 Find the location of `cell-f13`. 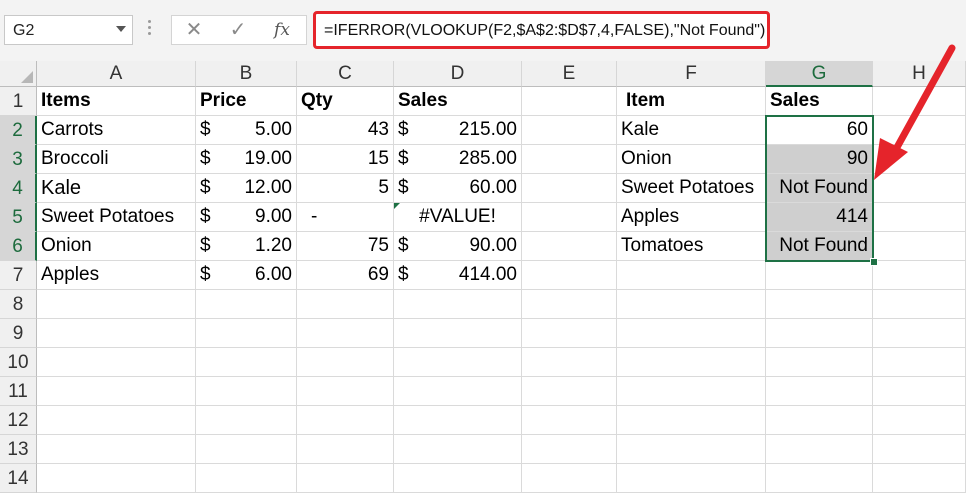

cell-f13 is located at coordinates (691, 449).